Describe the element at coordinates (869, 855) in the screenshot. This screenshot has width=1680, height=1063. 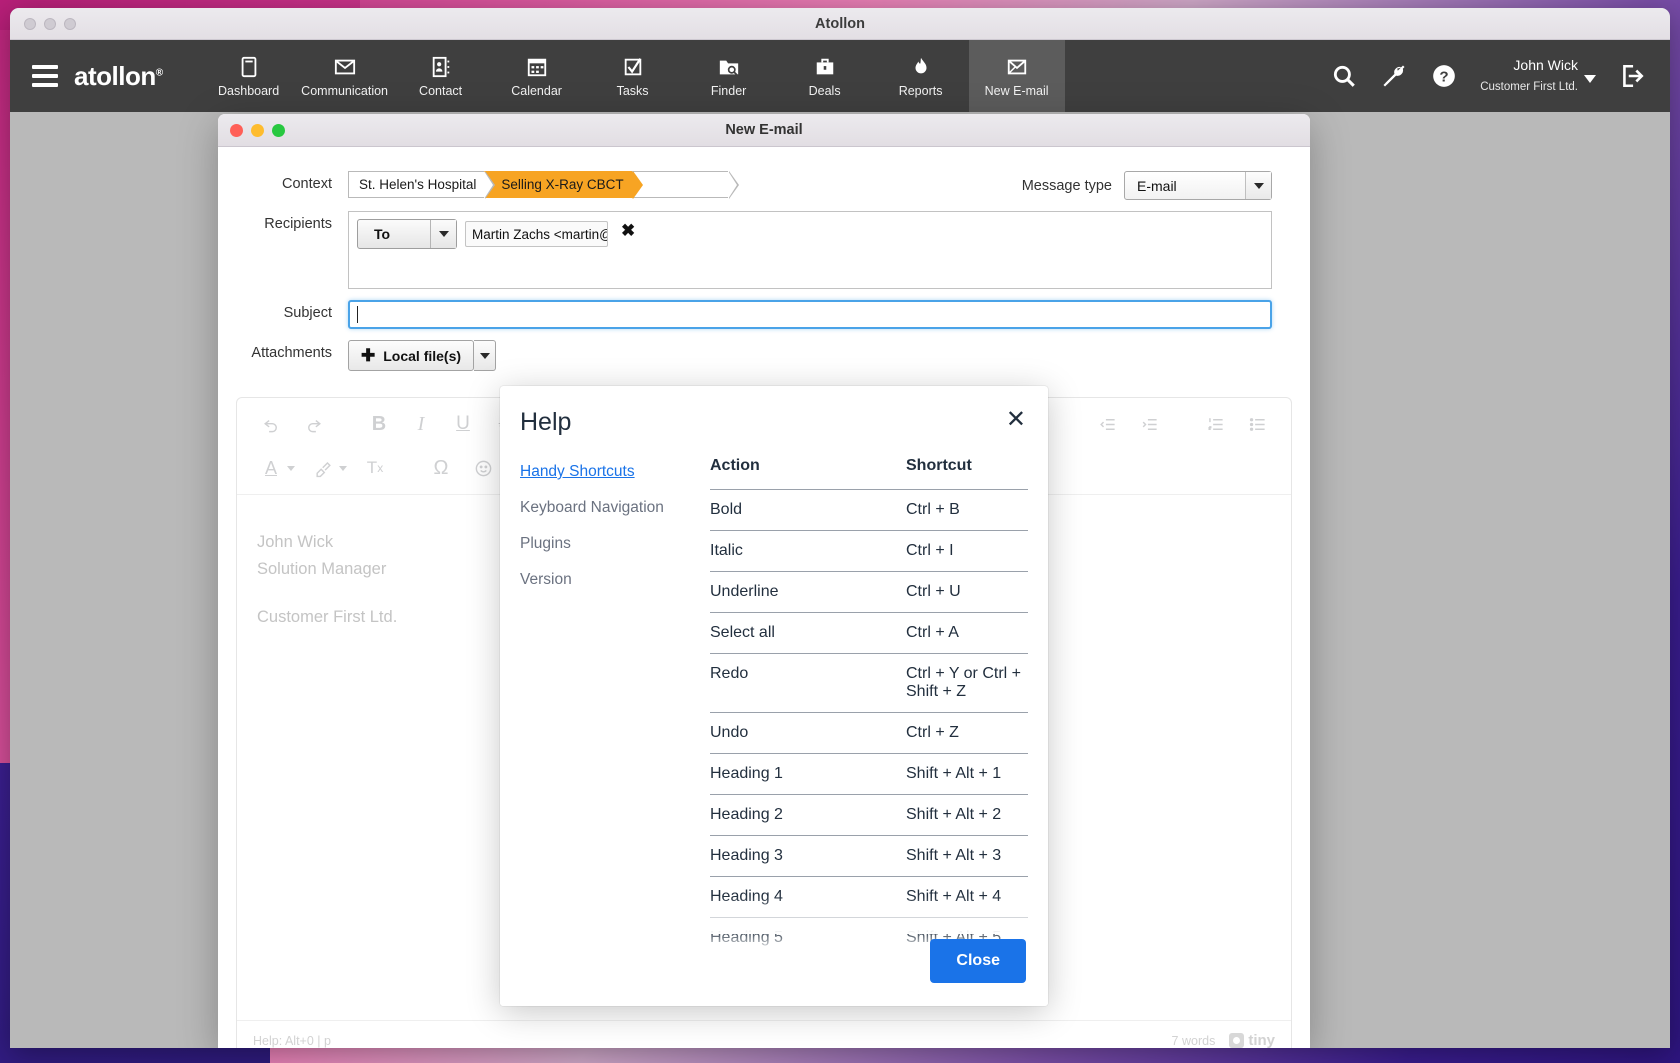
I see `table-row: Heading 3 Shift + Alt + 3` at that location.